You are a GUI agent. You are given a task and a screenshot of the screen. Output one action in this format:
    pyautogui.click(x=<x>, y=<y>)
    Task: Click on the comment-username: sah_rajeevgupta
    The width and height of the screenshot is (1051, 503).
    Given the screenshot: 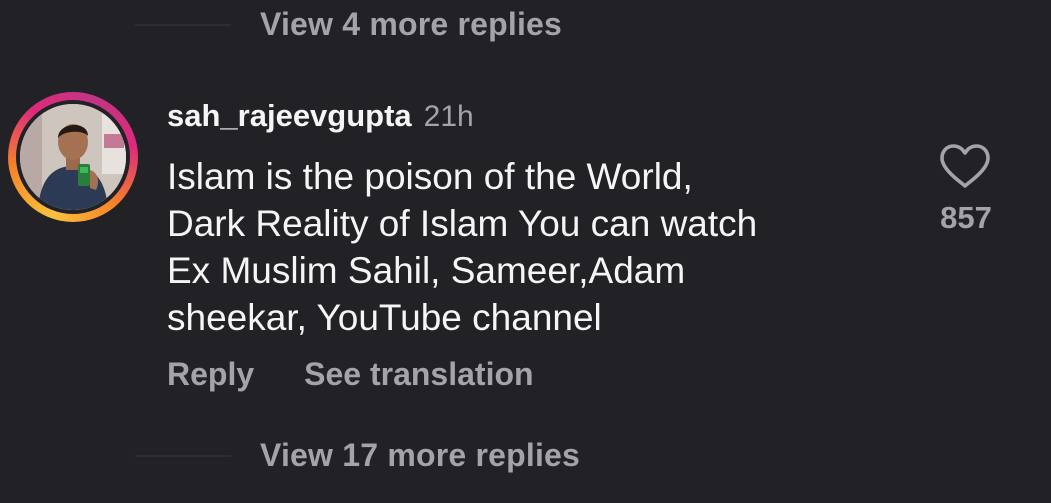 What is the action you would take?
    pyautogui.click(x=289, y=116)
    